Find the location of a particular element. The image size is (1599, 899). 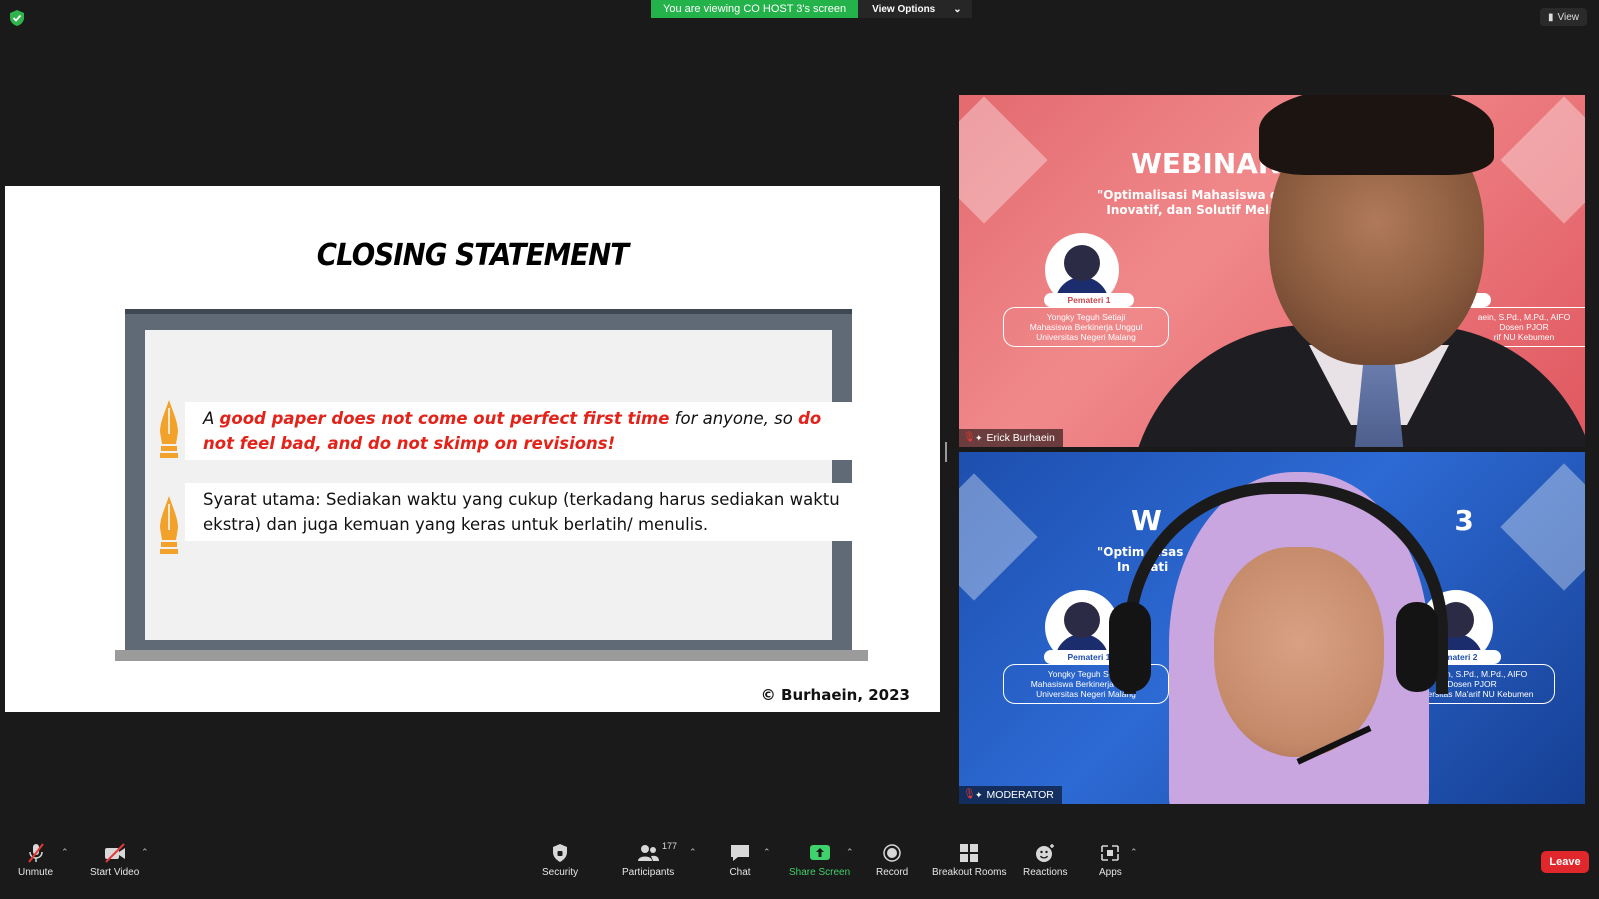

apps-options-caret: ⌃ is located at coordinates (1134, 852).